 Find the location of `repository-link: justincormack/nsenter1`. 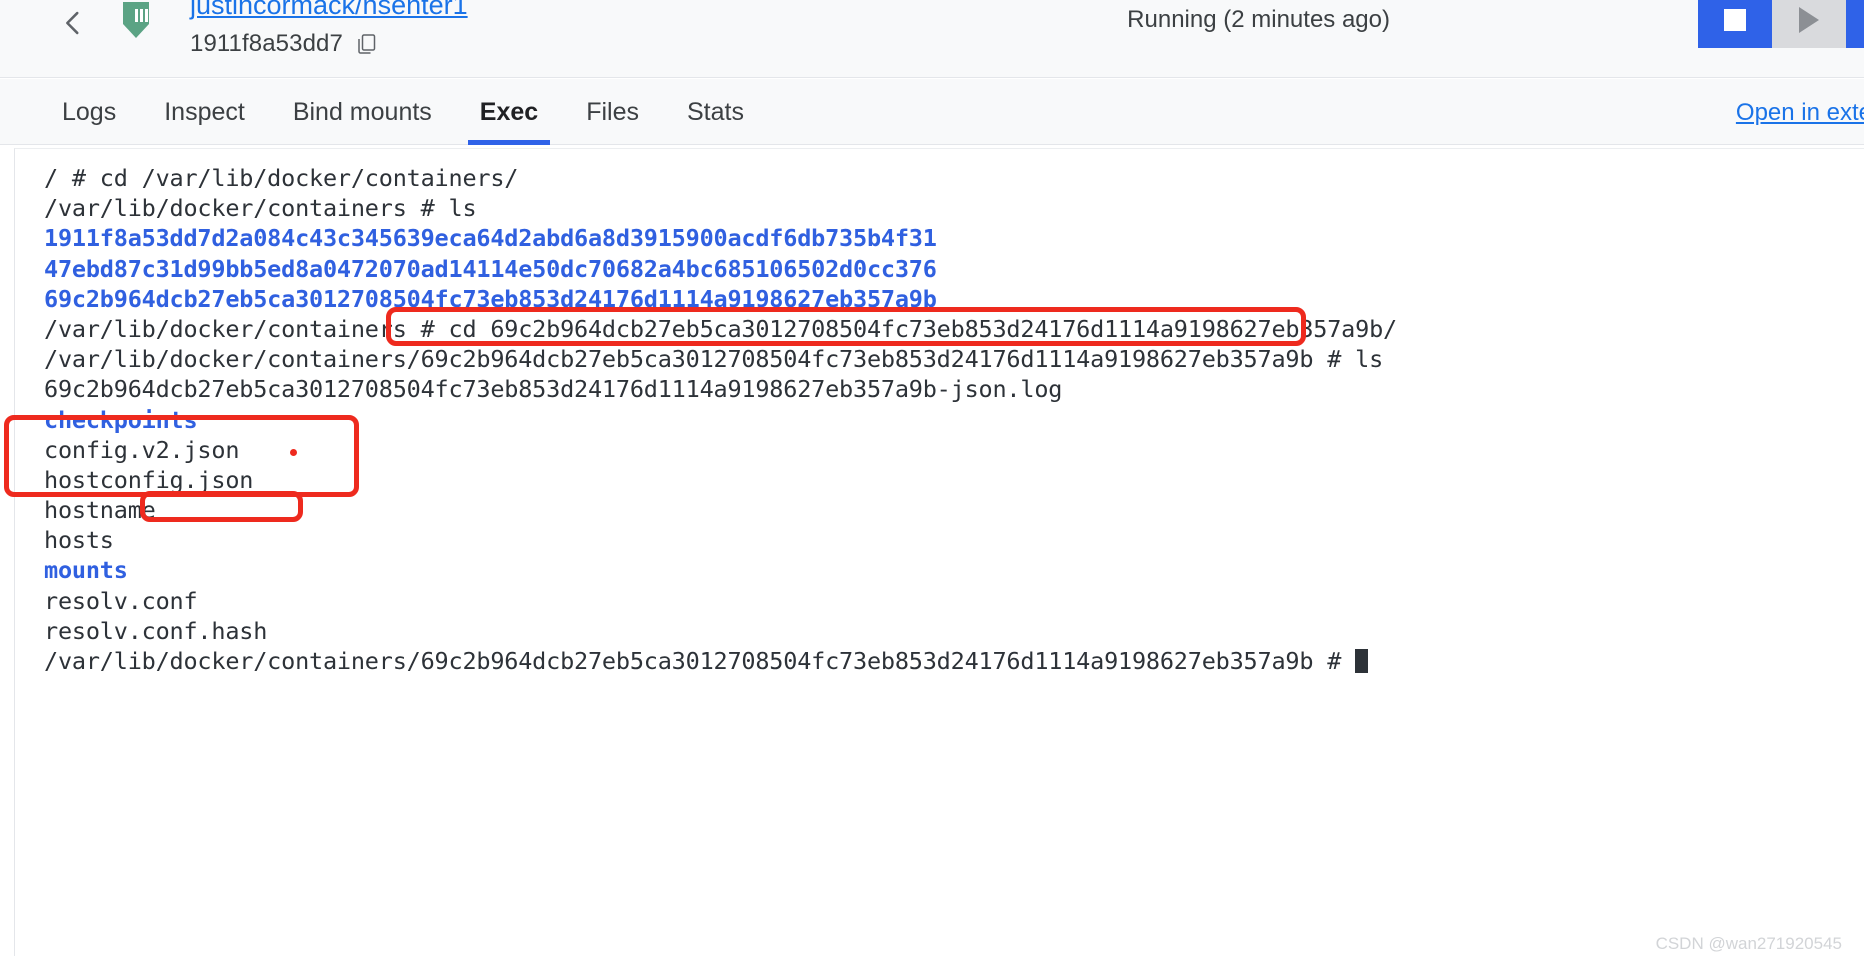

repository-link: justincormack/nsenter1 is located at coordinates (329, 11).